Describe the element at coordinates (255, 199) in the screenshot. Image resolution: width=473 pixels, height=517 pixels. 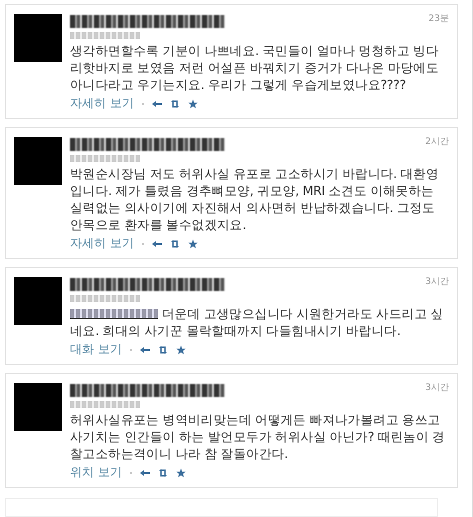
I see `tweet-text: 박원순시장님 저도 허위사실 유포로 고소하시기 바랍니다. 대환영입니다. 제가 틀렸음 경추뼈모양, 귀모양, MRI 소견도 이해못하는 실력없는 의사이기에 자진해서 의사면허 반납하겠습니다. 그정도 안목으로 환자를 볼수없겠지요.` at that location.